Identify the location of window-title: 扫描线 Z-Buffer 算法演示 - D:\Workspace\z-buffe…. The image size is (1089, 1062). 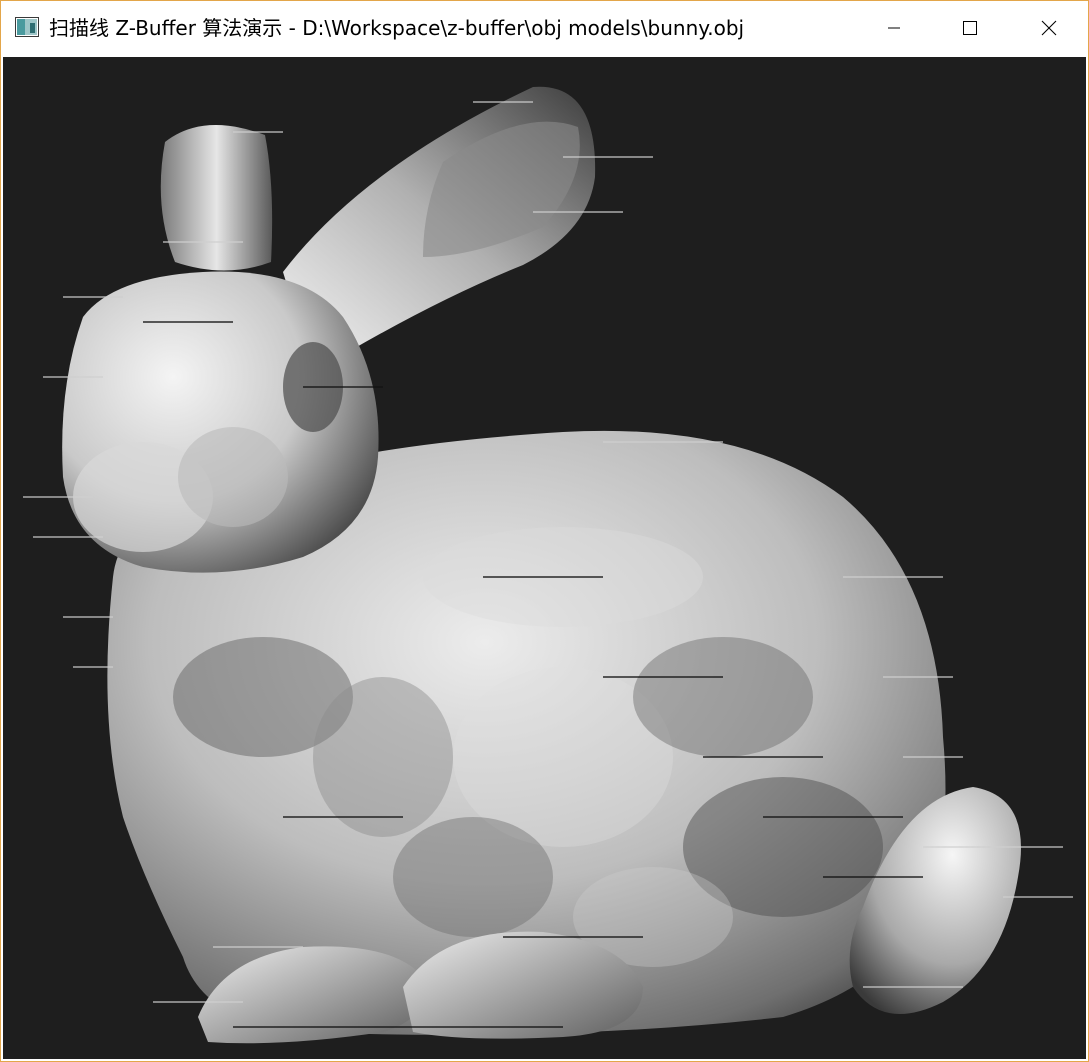
(397, 28).